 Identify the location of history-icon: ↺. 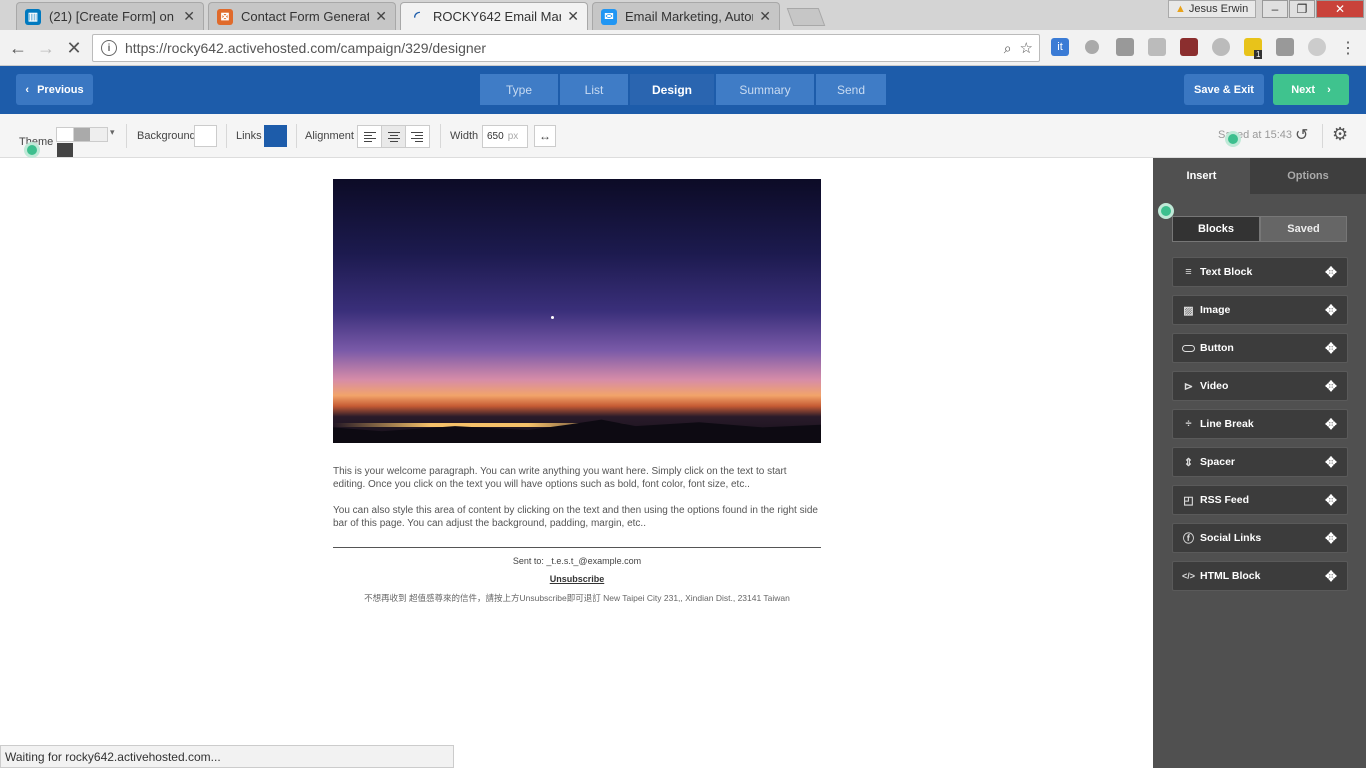
(1301, 135).